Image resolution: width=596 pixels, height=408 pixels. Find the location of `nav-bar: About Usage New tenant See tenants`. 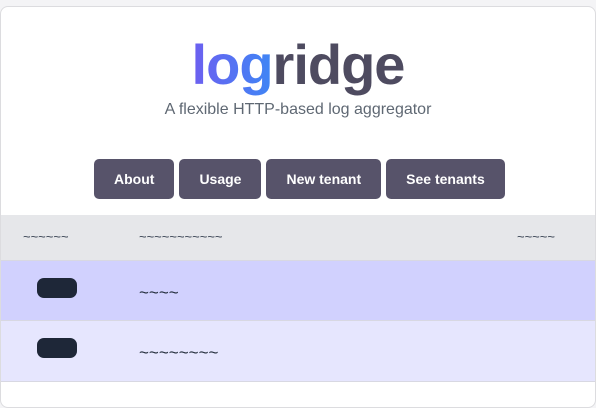

nav-bar: About Usage New tenant See tenants is located at coordinates (299, 179).